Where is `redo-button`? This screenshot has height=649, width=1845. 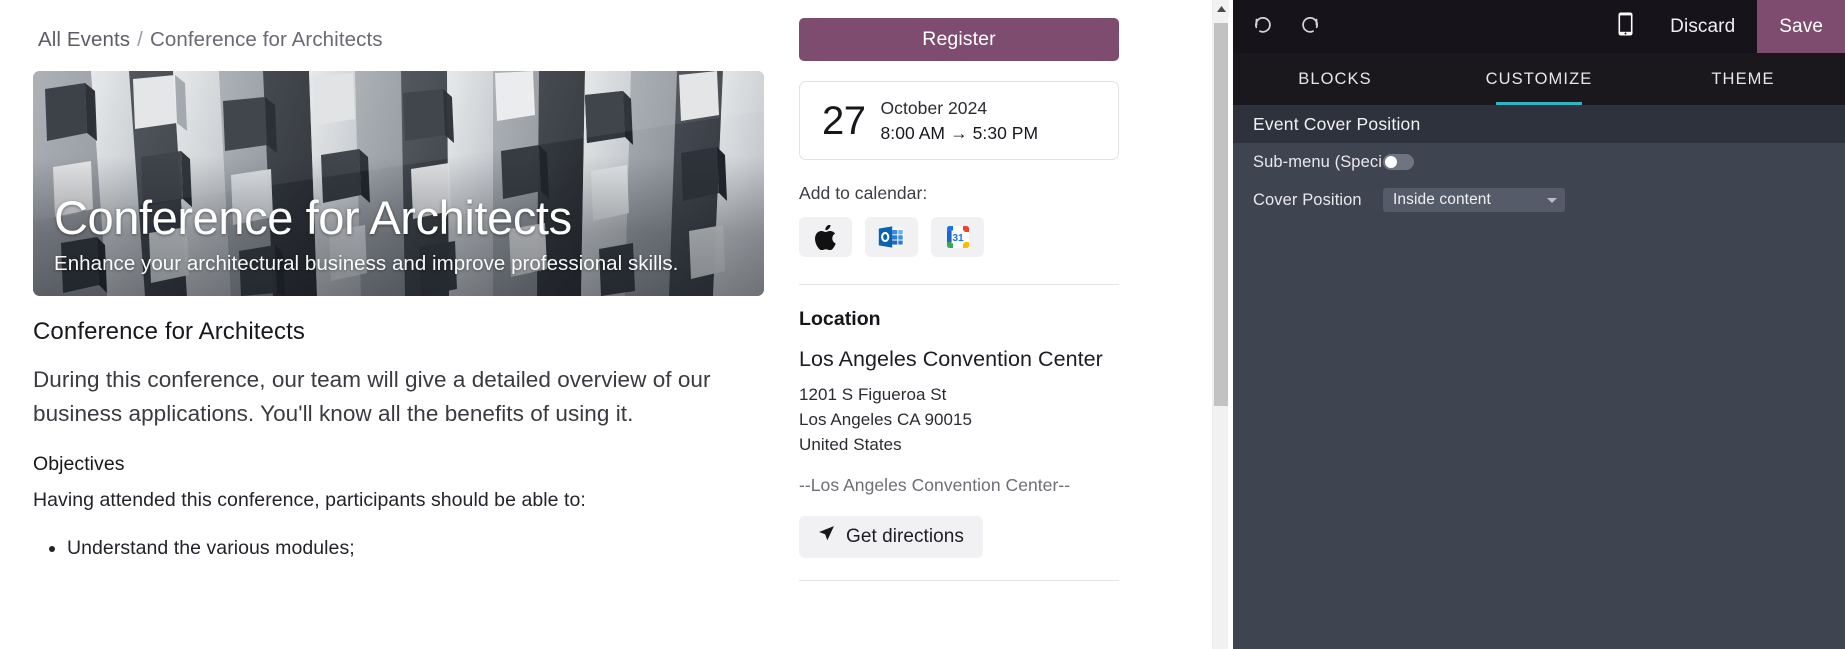
redo-button is located at coordinates (1309, 26).